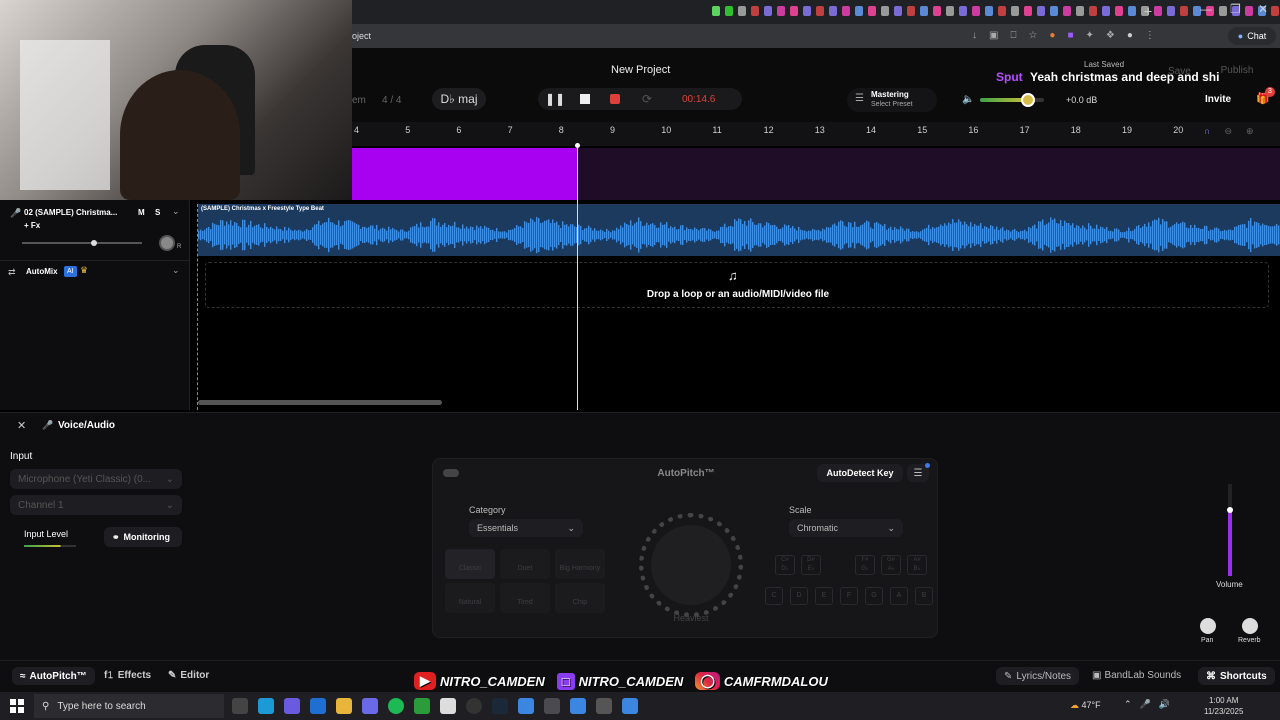 The width and height of the screenshot is (1280, 720). Describe the element at coordinates (176, 211) in the screenshot. I see `chevron-down-icon: ⌄` at that location.